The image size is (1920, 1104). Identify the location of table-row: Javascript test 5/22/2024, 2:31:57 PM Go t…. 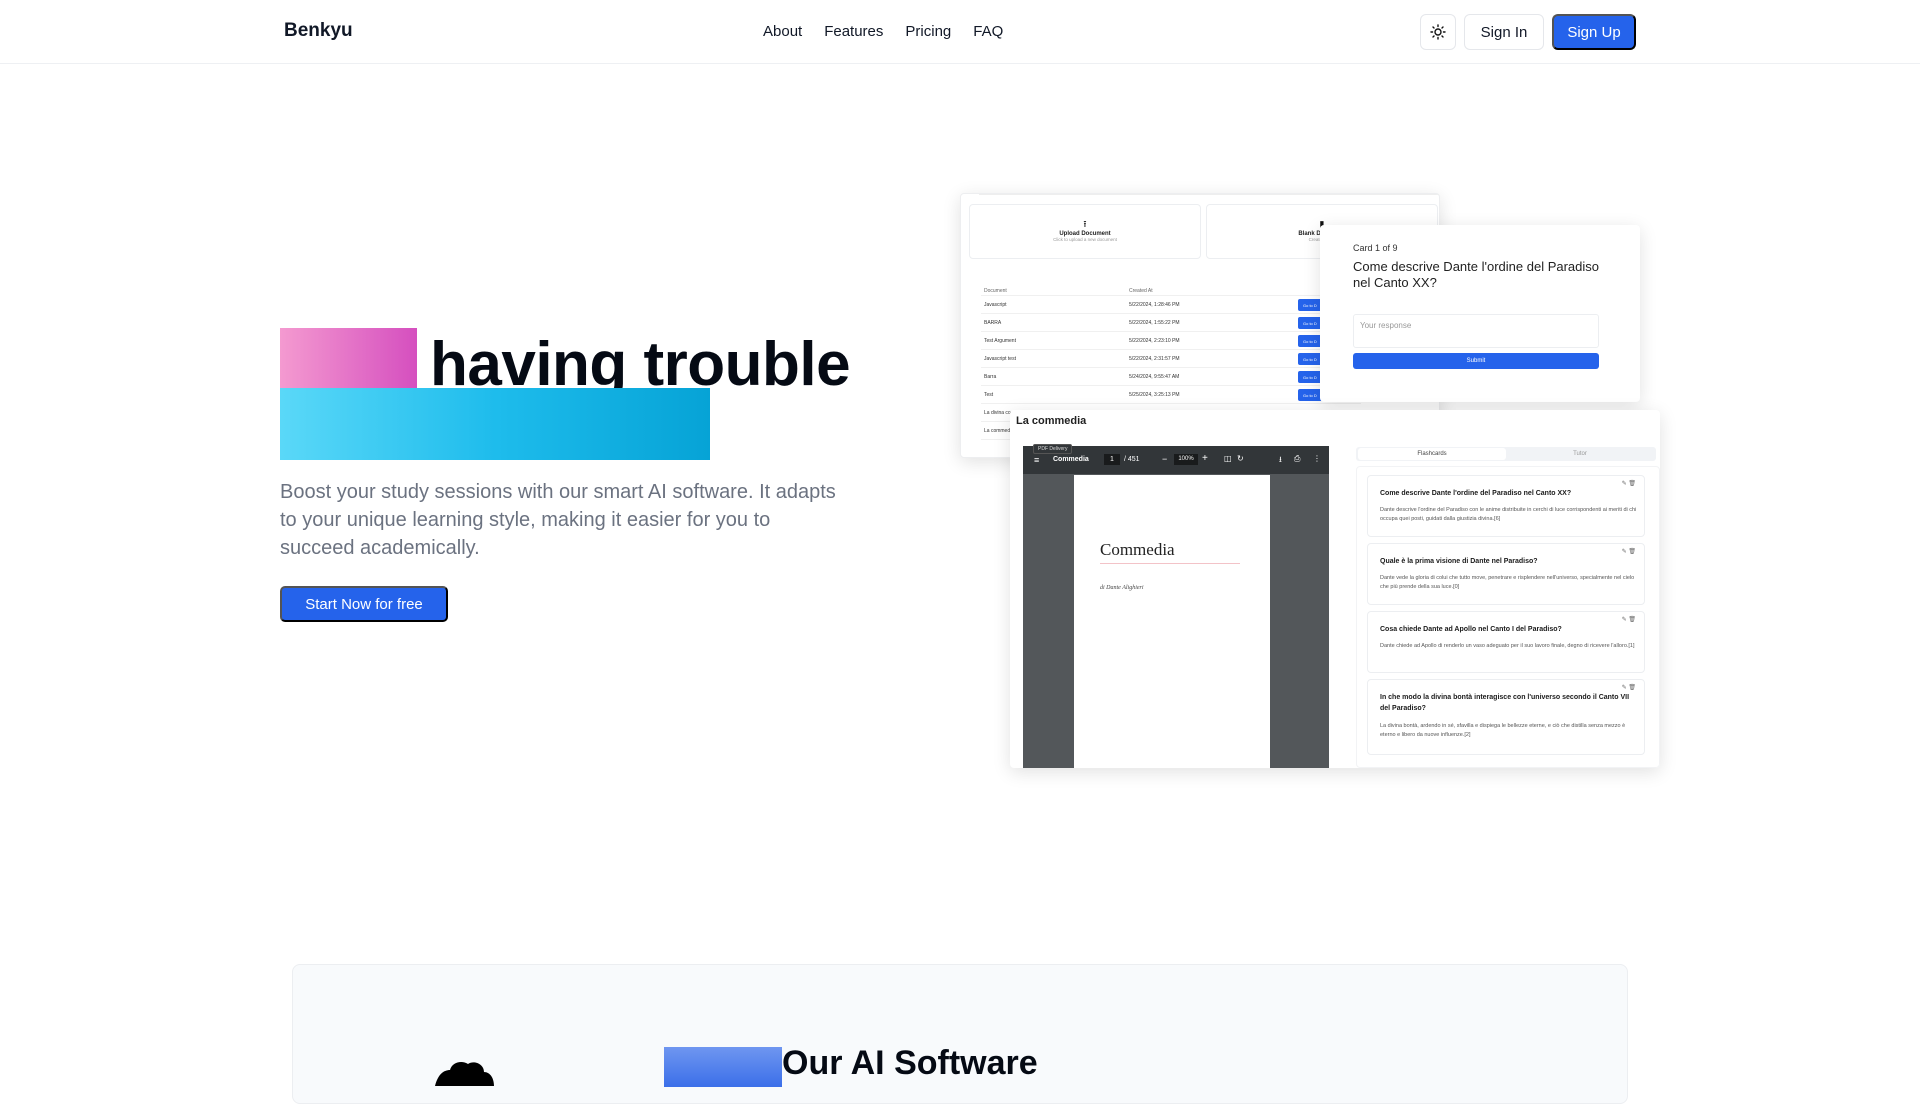
(1171, 359).